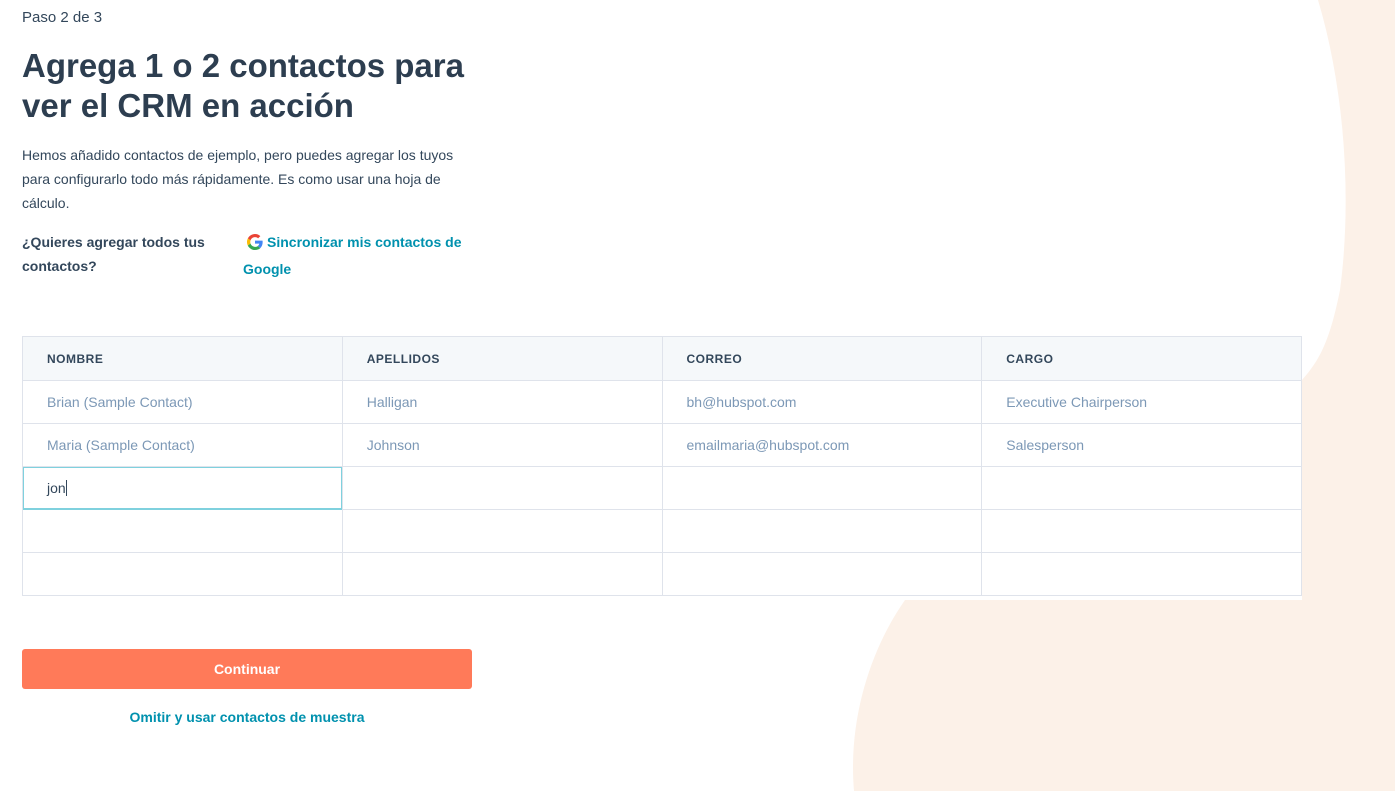  Describe the element at coordinates (822, 402) in the screenshot. I see `cell-correo: bh@hubspot.com` at that location.